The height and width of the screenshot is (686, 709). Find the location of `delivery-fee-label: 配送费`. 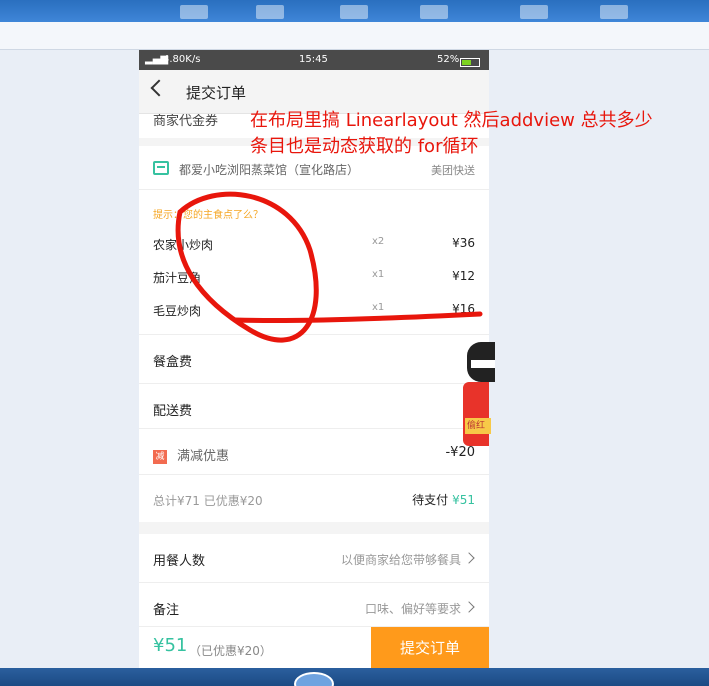

delivery-fee-label: 配送费 is located at coordinates (173, 411).